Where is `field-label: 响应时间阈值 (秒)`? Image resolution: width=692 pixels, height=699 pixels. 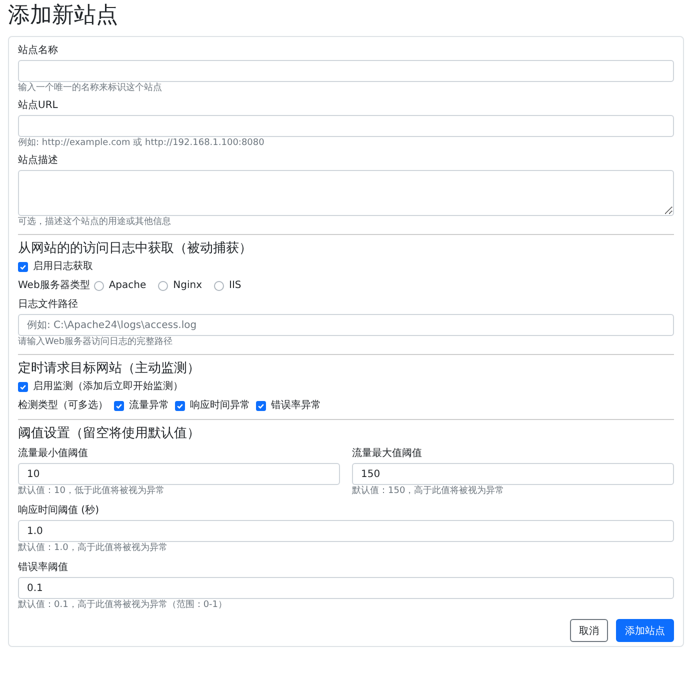
field-label: 响应时间阈值 (秒) is located at coordinates (59, 511).